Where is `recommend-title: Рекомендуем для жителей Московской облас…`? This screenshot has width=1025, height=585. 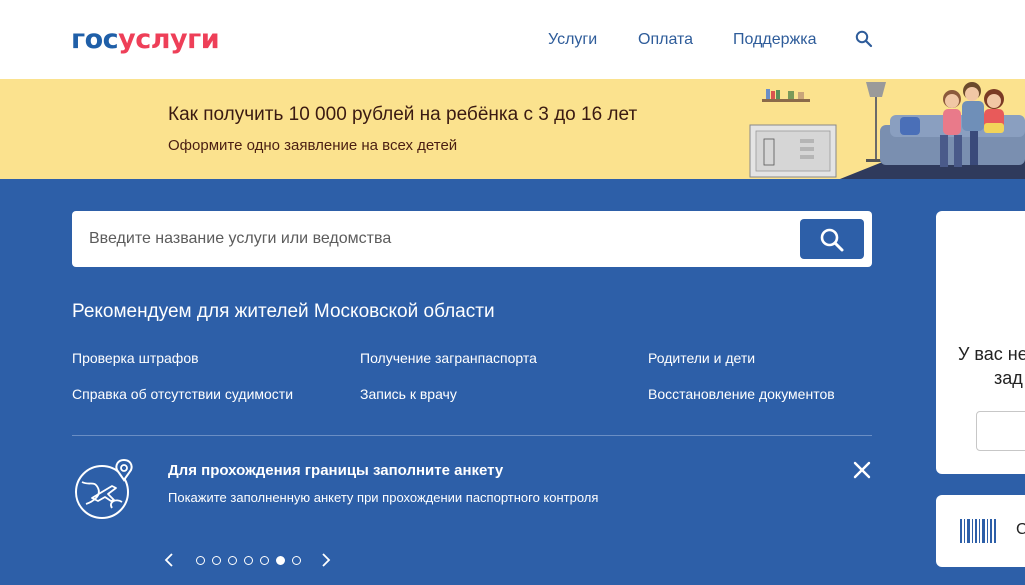 recommend-title: Рекомендуем для жителей Московской облас… is located at coordinates (283, 311).